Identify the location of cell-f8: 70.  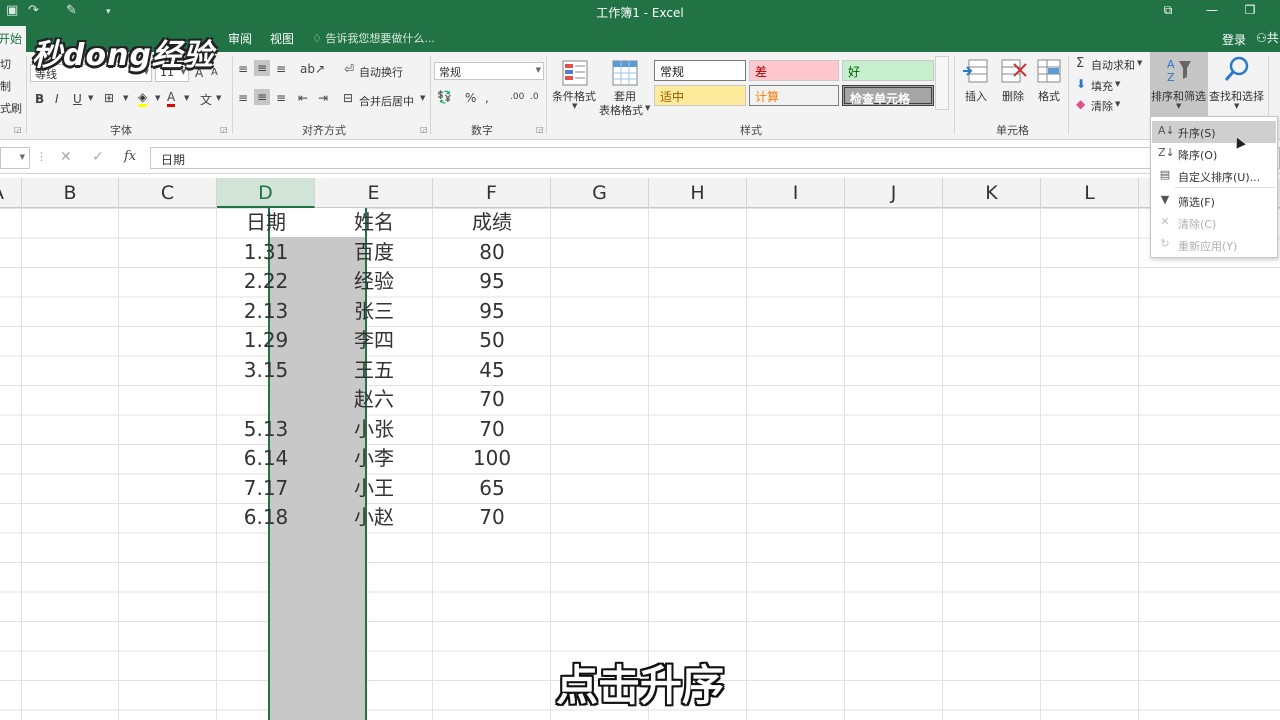
(492, 429).